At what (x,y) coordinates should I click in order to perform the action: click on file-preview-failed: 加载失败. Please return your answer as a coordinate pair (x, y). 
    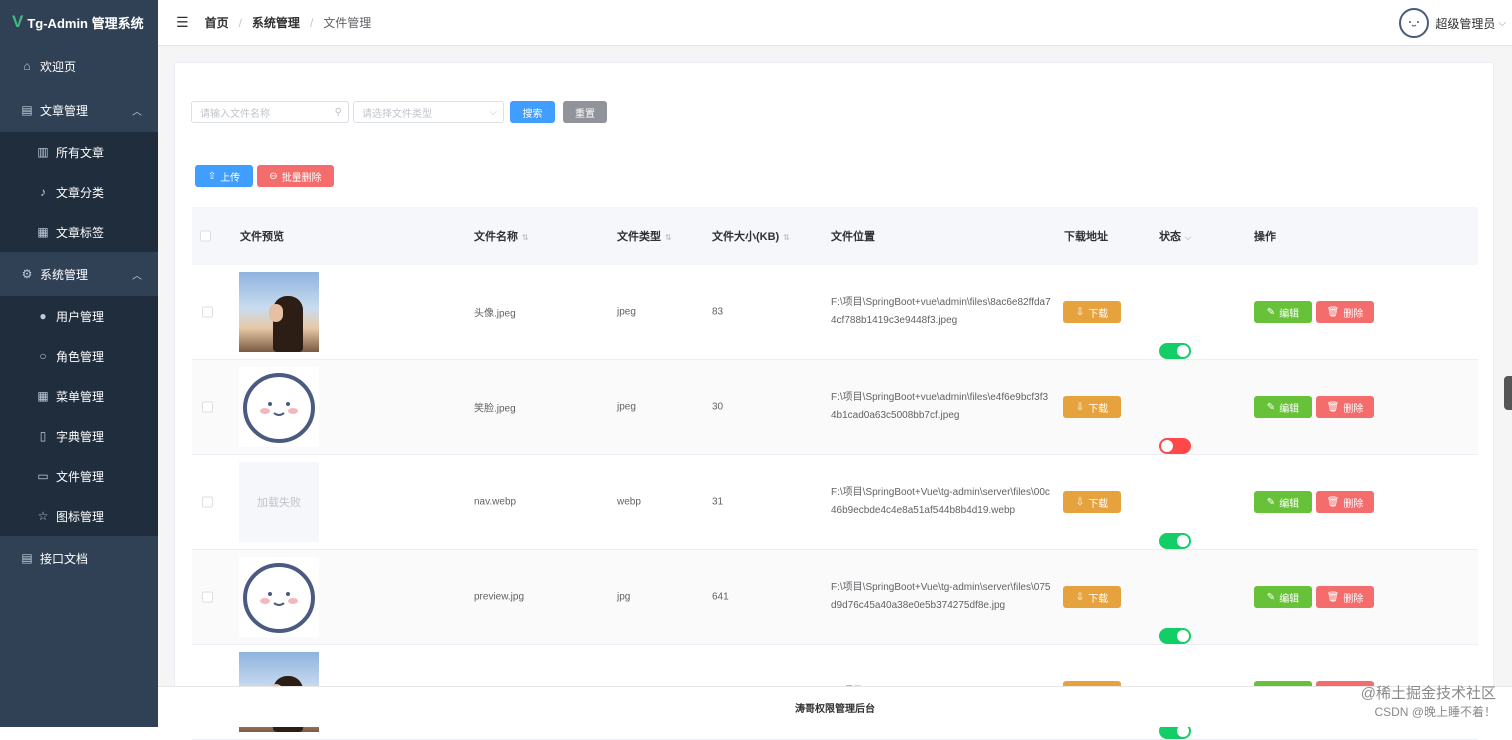
    Looking at the image, I should click on (279, 502).